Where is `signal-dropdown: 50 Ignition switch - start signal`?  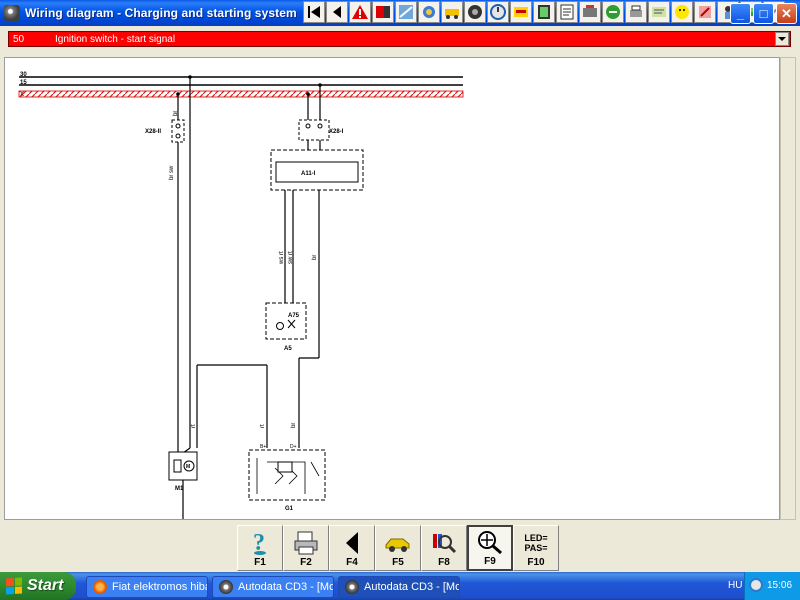 signal-dropdown: 50 Ignition switch - start signal is located at coordinates (399, 39).